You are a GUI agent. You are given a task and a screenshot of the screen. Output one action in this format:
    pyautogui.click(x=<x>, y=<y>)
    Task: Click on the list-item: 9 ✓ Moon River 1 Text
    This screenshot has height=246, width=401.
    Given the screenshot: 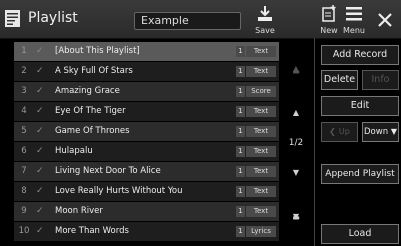 What is the action you would take?
    pyautogui.click(x=146, y=211)
    